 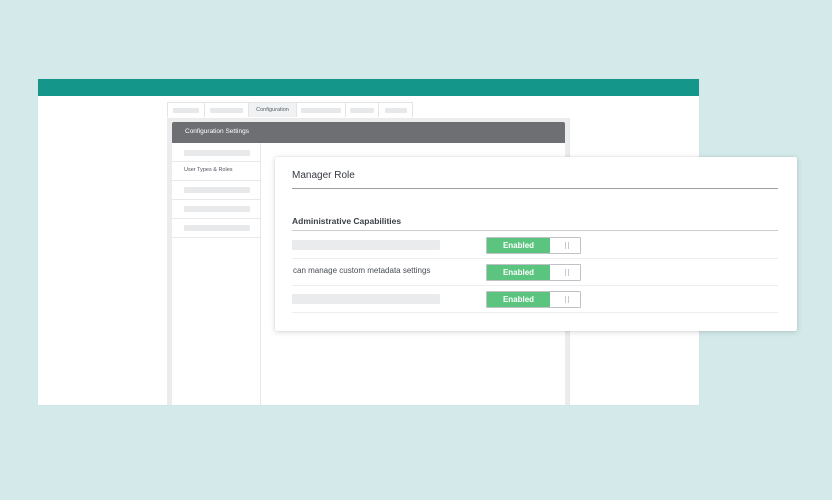 I want to click on section-title: Administrative Capabilities, so click(x=347, y=221).